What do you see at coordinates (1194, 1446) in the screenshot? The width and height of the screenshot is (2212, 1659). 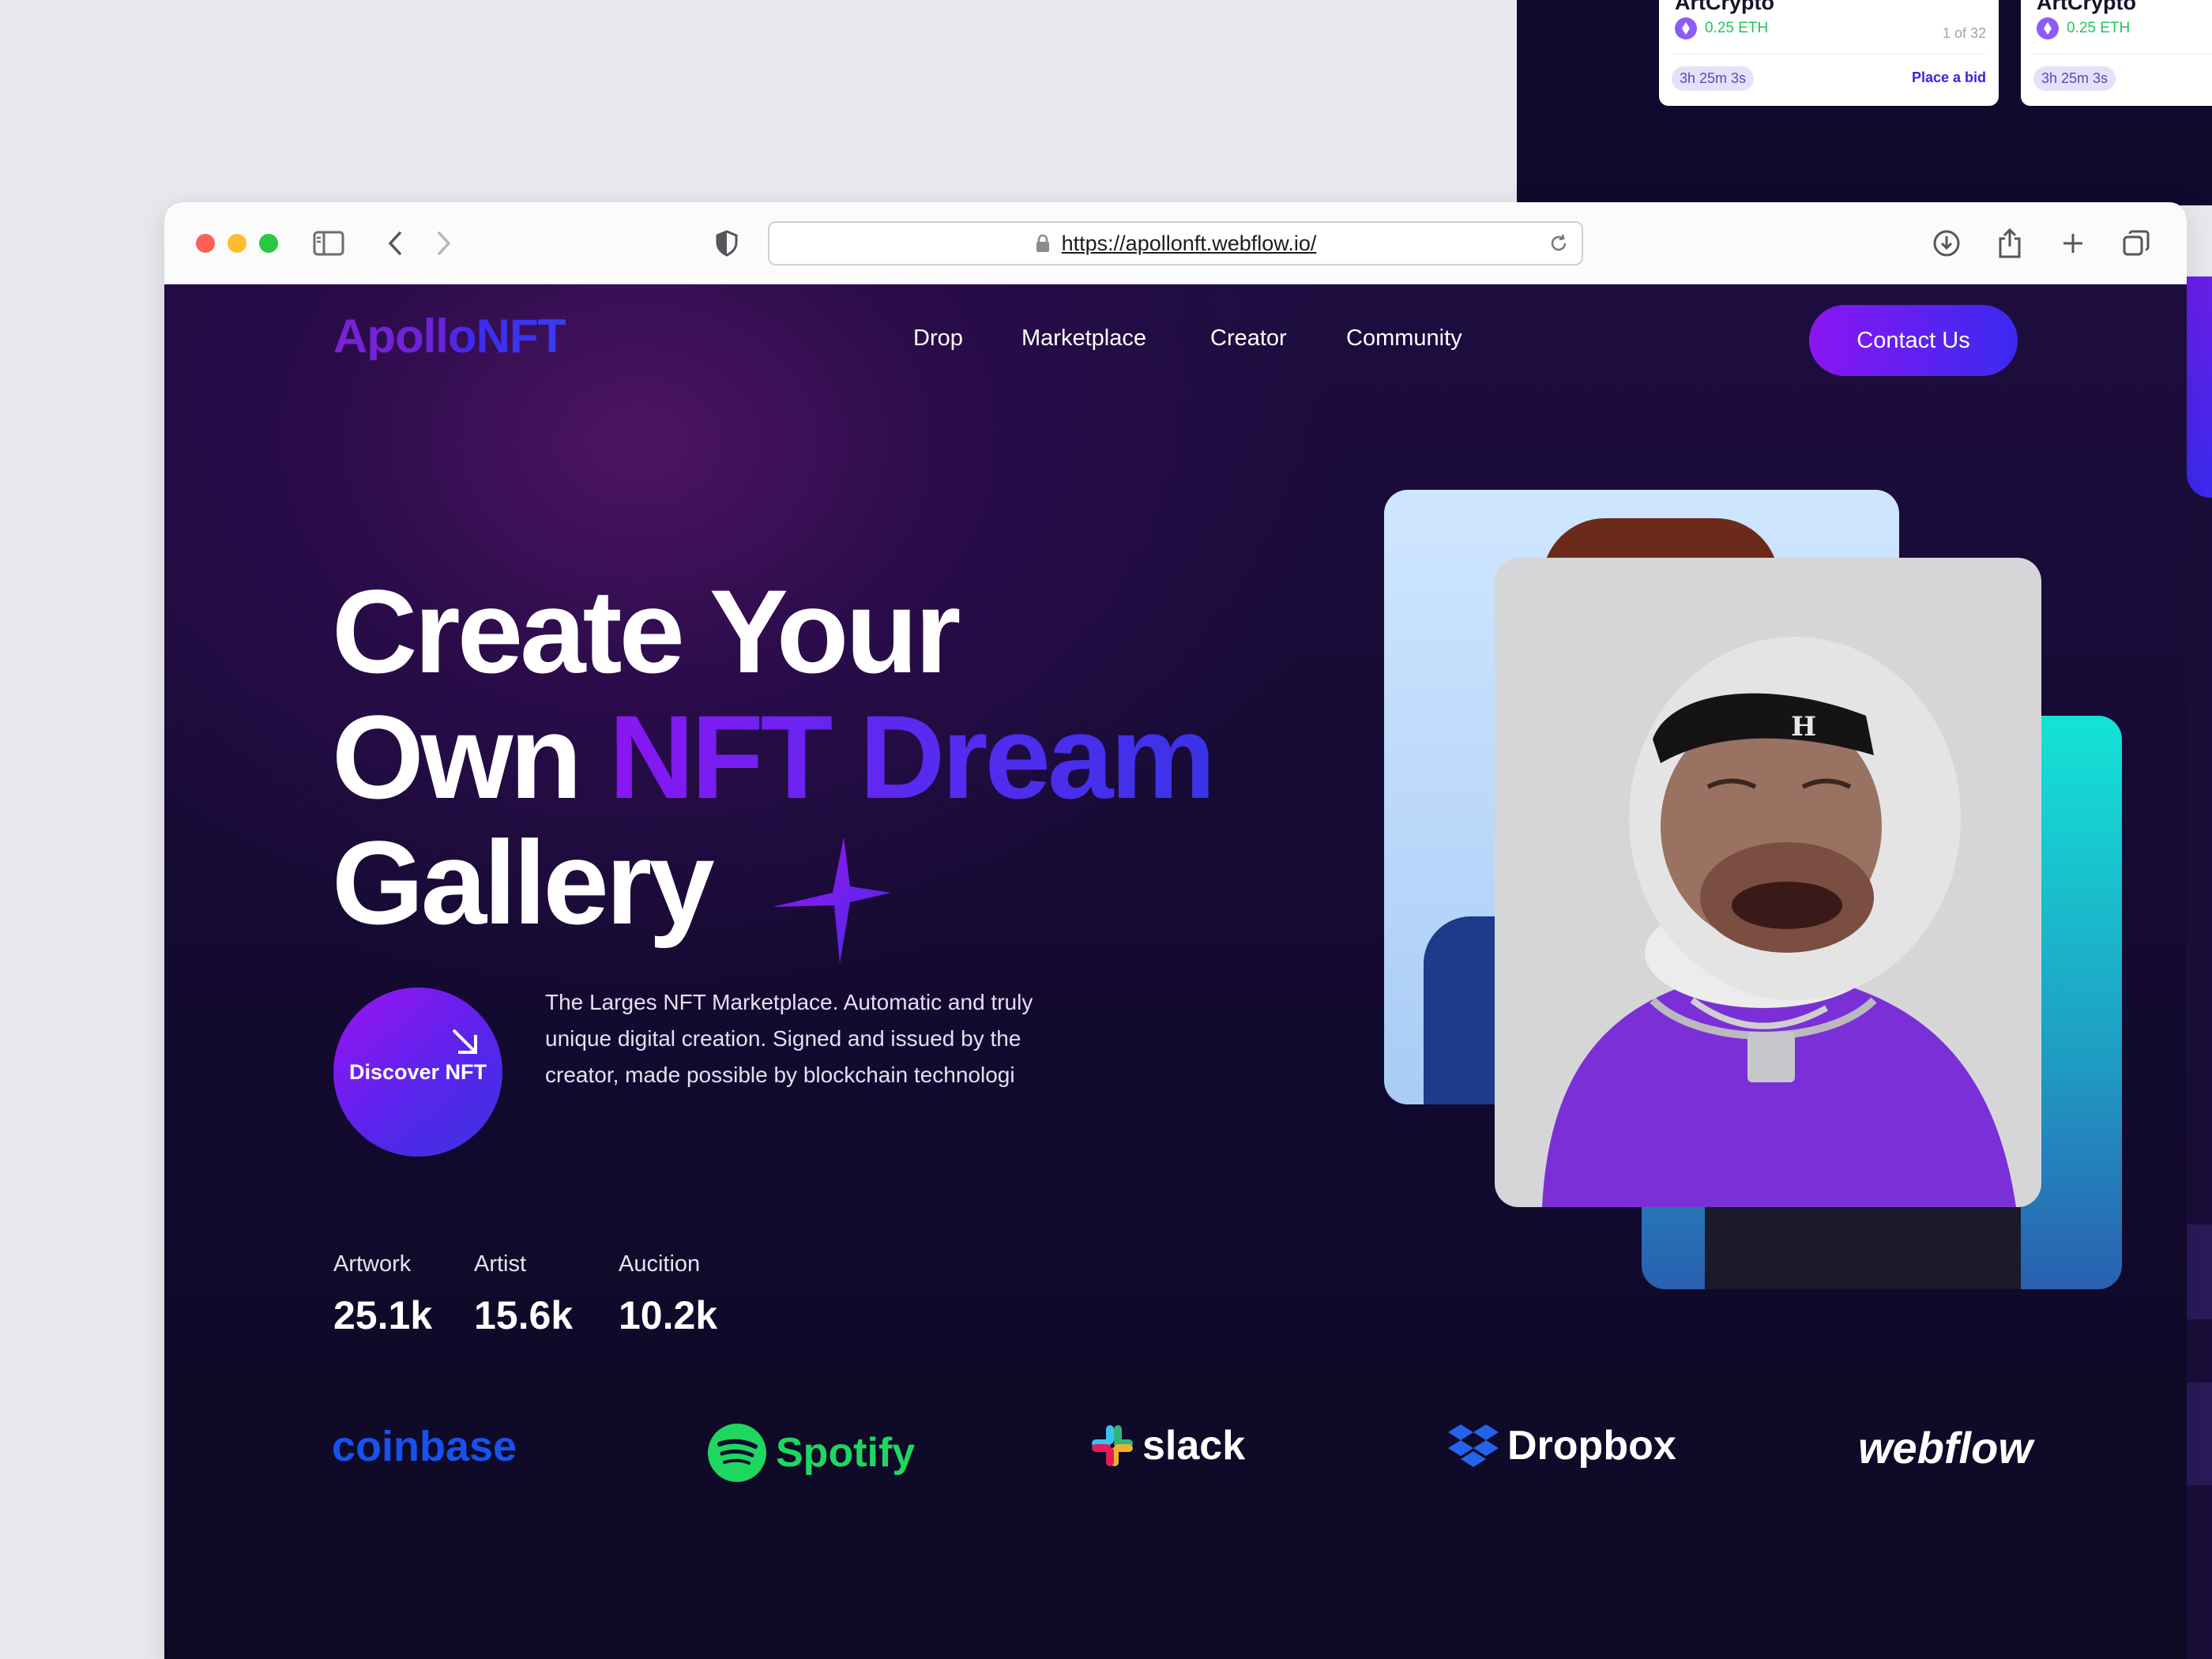 I see `slack-wordmark: slack` at bounding box center [1194, 1446].